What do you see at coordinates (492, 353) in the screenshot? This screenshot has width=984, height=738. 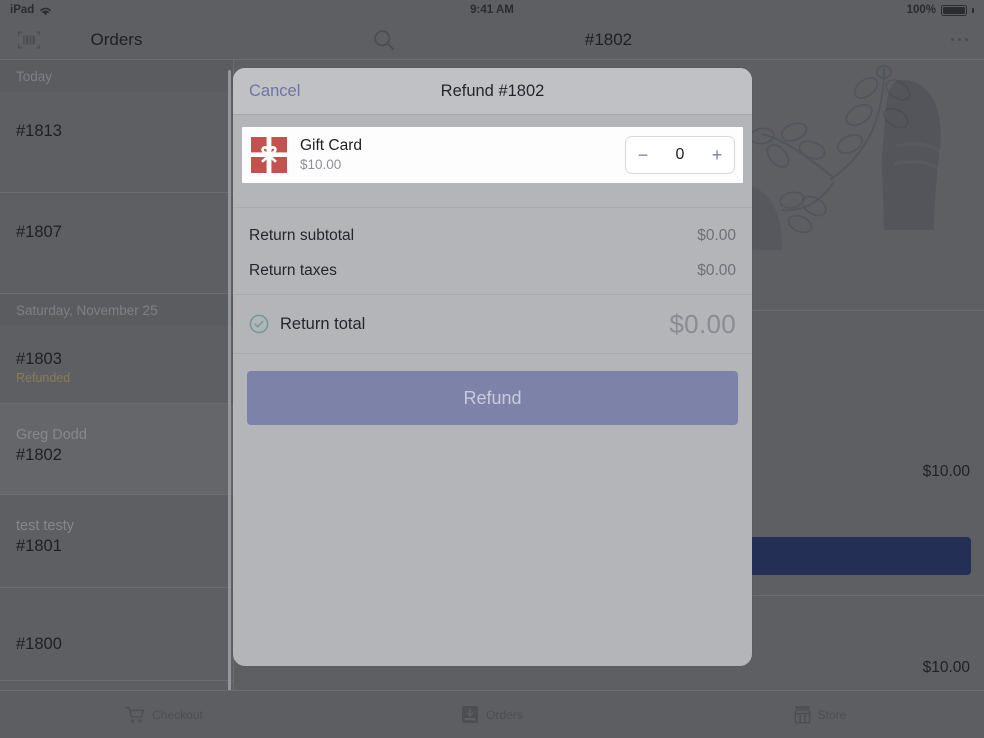 I see `divider` at bounding box center [492, 353].